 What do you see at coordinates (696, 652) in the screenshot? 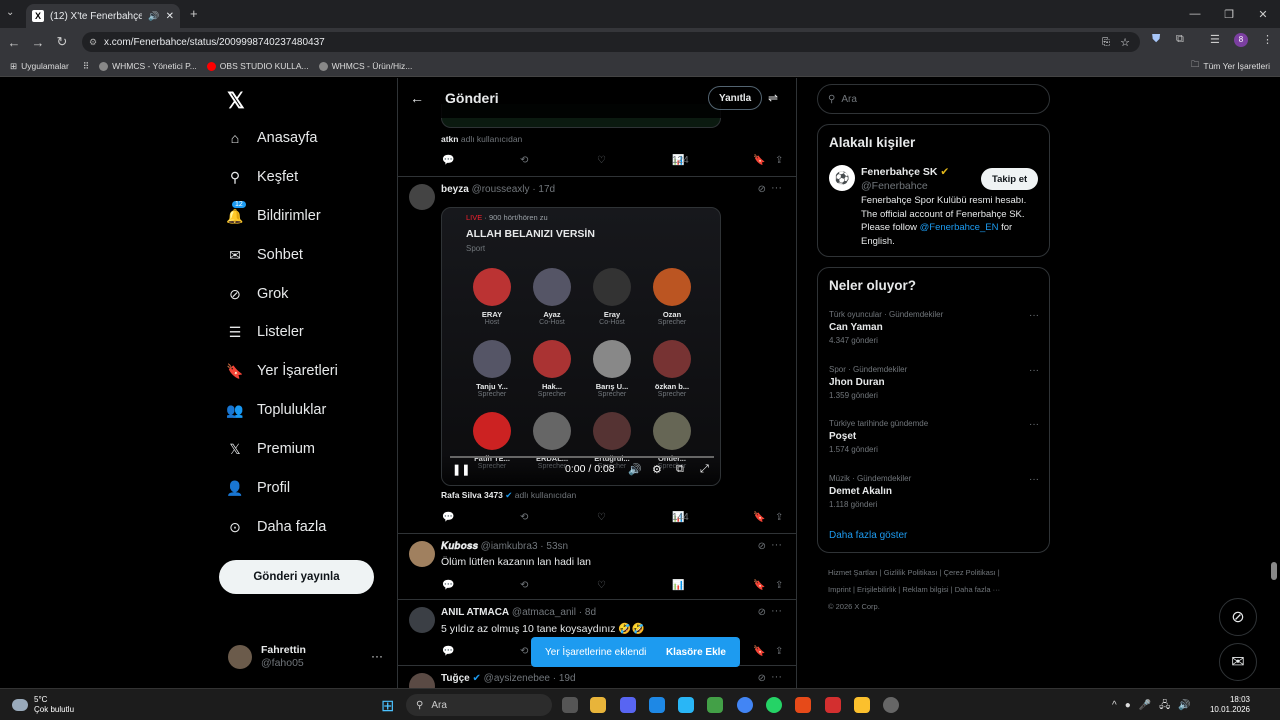
I see `add-to-folder-button: Klasöre Ekle` at bounding box center [696, 652].